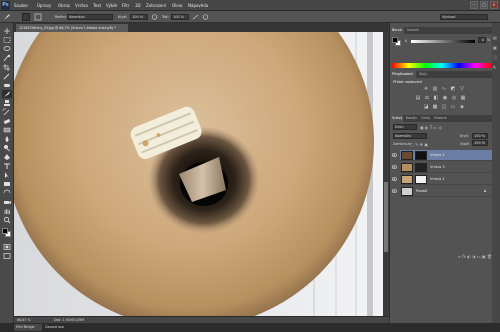 Image resolution: width=500 pixels, height=332 pixels. I want to click on lasso-tool-icon, so click(7, 49).